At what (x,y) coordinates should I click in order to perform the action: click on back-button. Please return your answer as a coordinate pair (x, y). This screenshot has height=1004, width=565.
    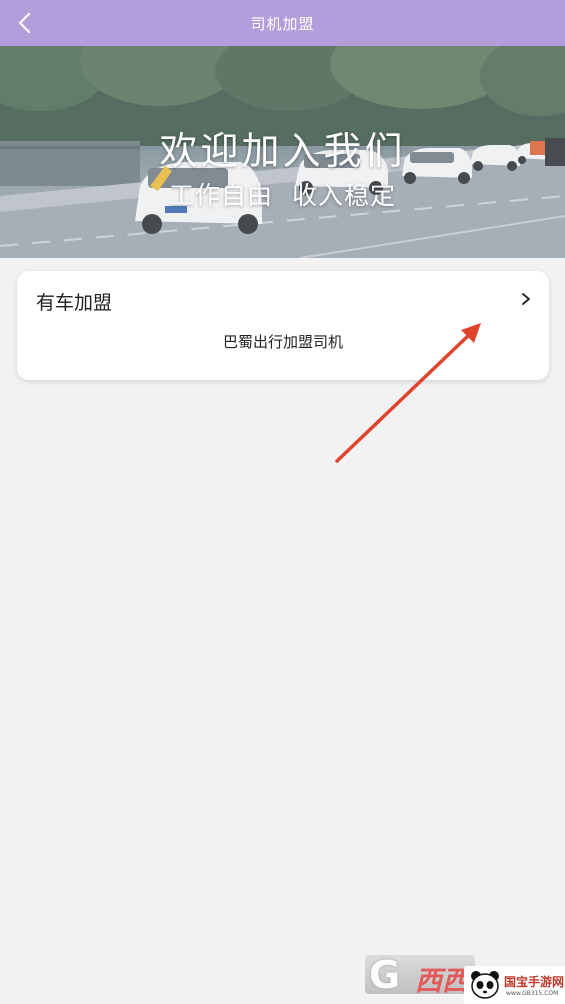
    Looking at the image, I should click on (25, 23).